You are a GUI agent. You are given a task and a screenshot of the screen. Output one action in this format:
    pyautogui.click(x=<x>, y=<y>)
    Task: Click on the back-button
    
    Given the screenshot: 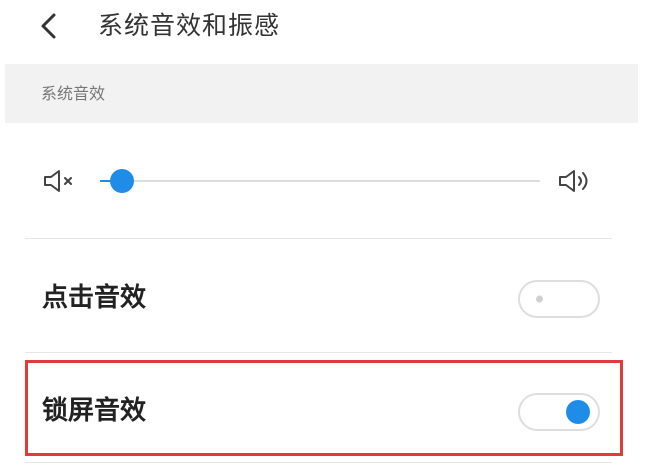 What is the action you would take?
    pyautogui.click(x=50, y=26)
    